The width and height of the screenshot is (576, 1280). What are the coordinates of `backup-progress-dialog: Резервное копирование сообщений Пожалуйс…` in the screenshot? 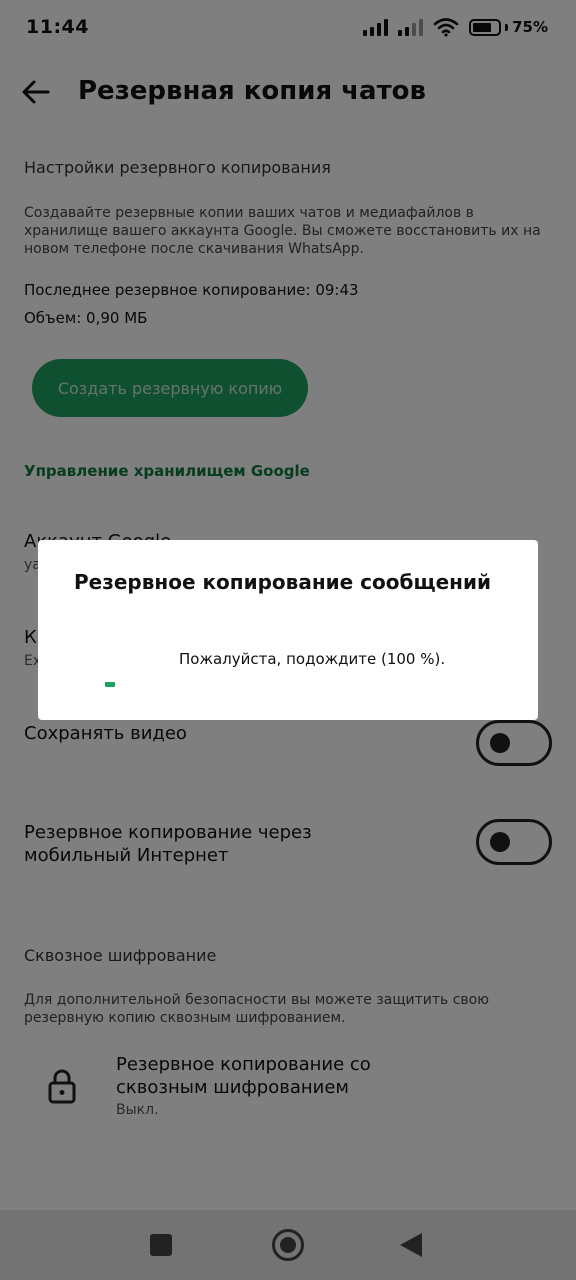 It's located at (288, 630).